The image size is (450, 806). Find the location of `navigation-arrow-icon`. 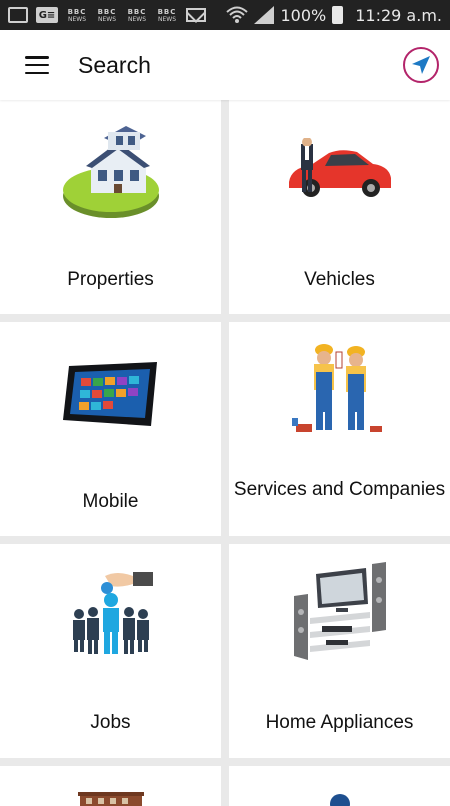

navigation-arrow-icon is located at coordinates (421, 65).